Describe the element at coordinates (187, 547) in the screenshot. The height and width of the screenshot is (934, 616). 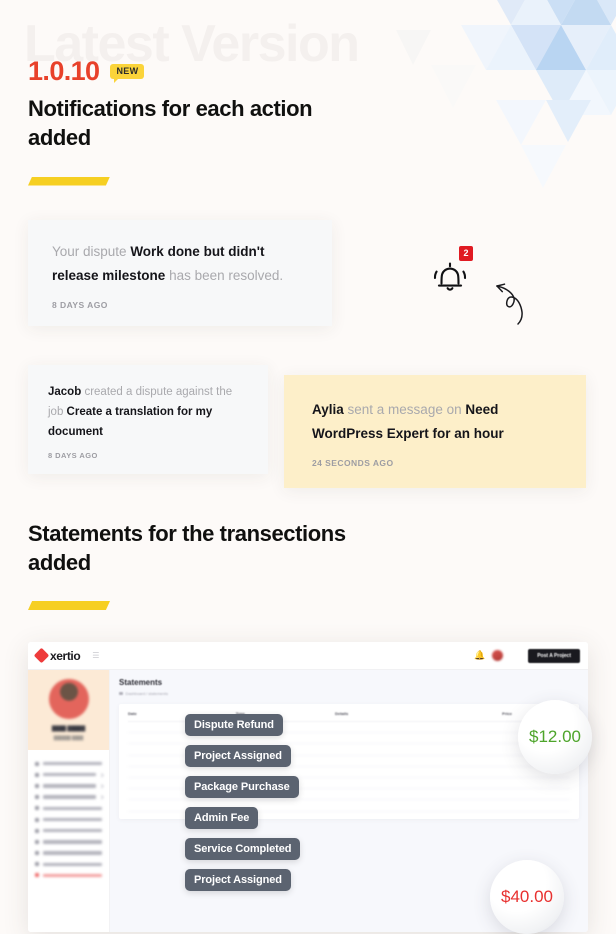
I see `statements-title: Statements for the transections added` at that location.